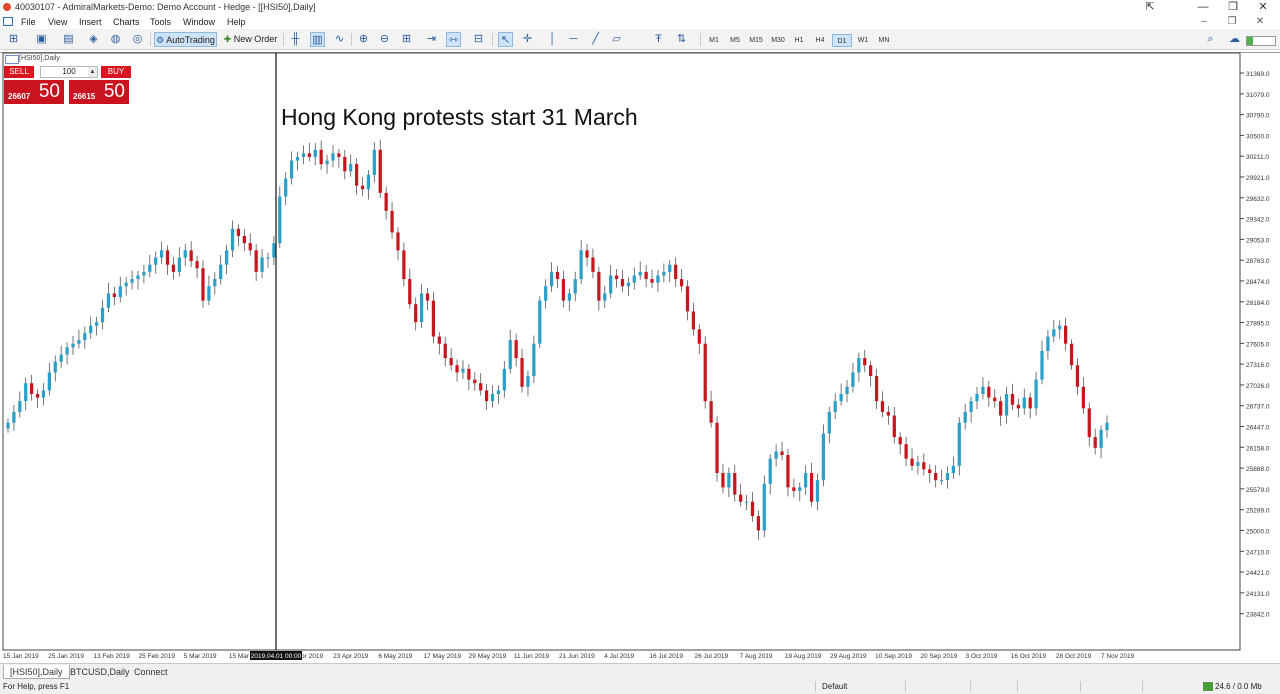 This screenshot has height=694, width=1280. I want to click on terminal-icon: ◍, so click(115, 39).